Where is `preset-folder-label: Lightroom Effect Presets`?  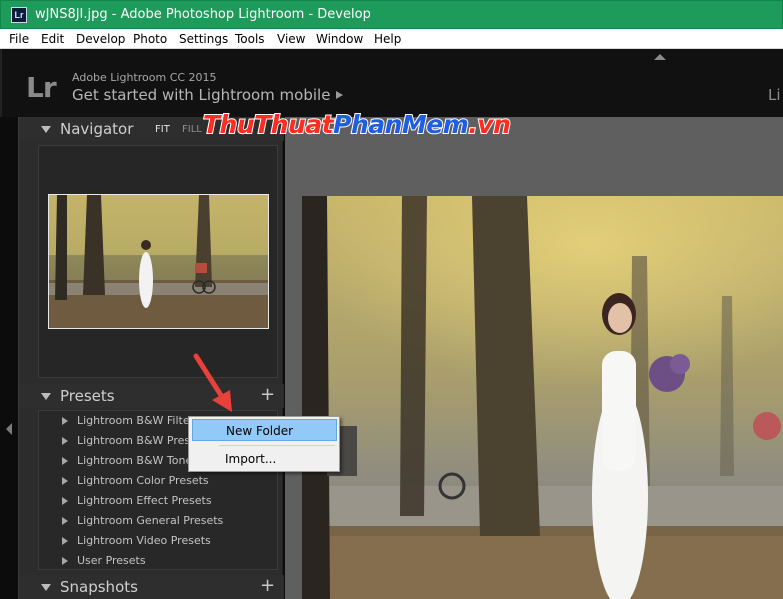 preset-folder-label: Lightroom Effect Presets is located at coordinates (144, 500).